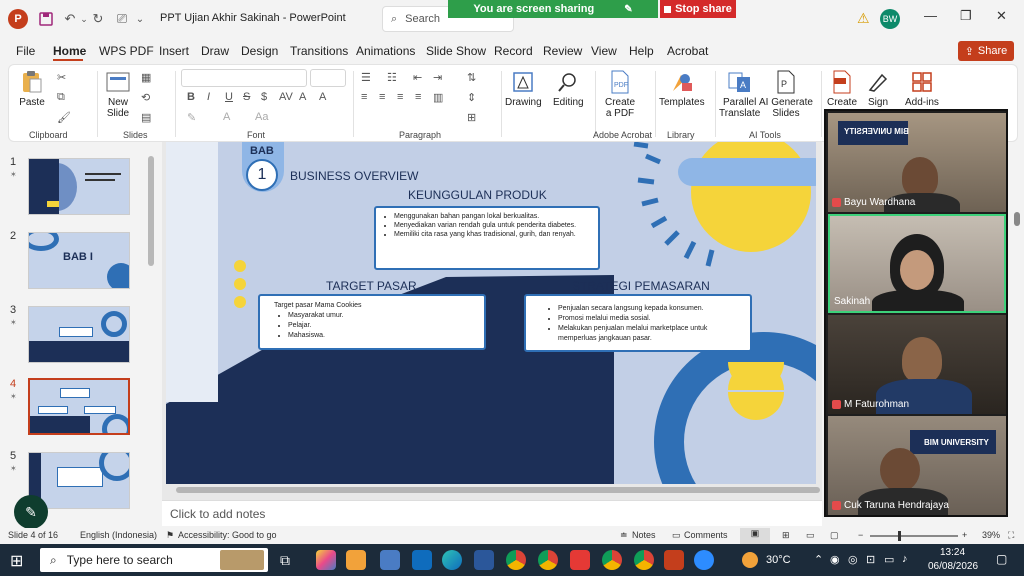  Describe the element at coordinates (382, 97) in the screenshot. I see `align-center-icon: ≡` at that location.